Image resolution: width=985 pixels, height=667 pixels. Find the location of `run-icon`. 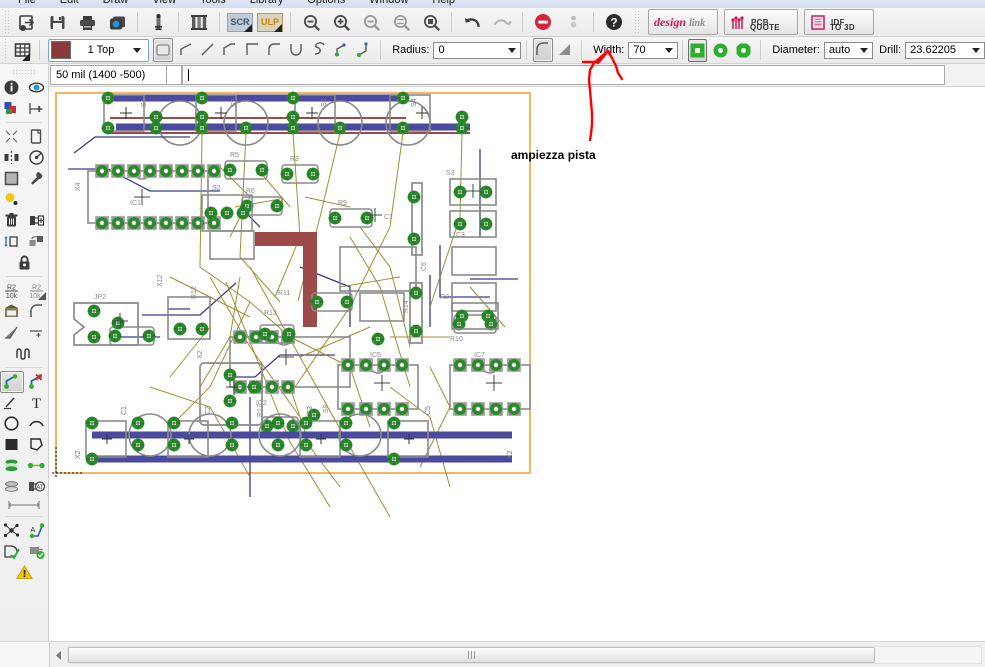

run-icon is located at coordinates (573, 22).